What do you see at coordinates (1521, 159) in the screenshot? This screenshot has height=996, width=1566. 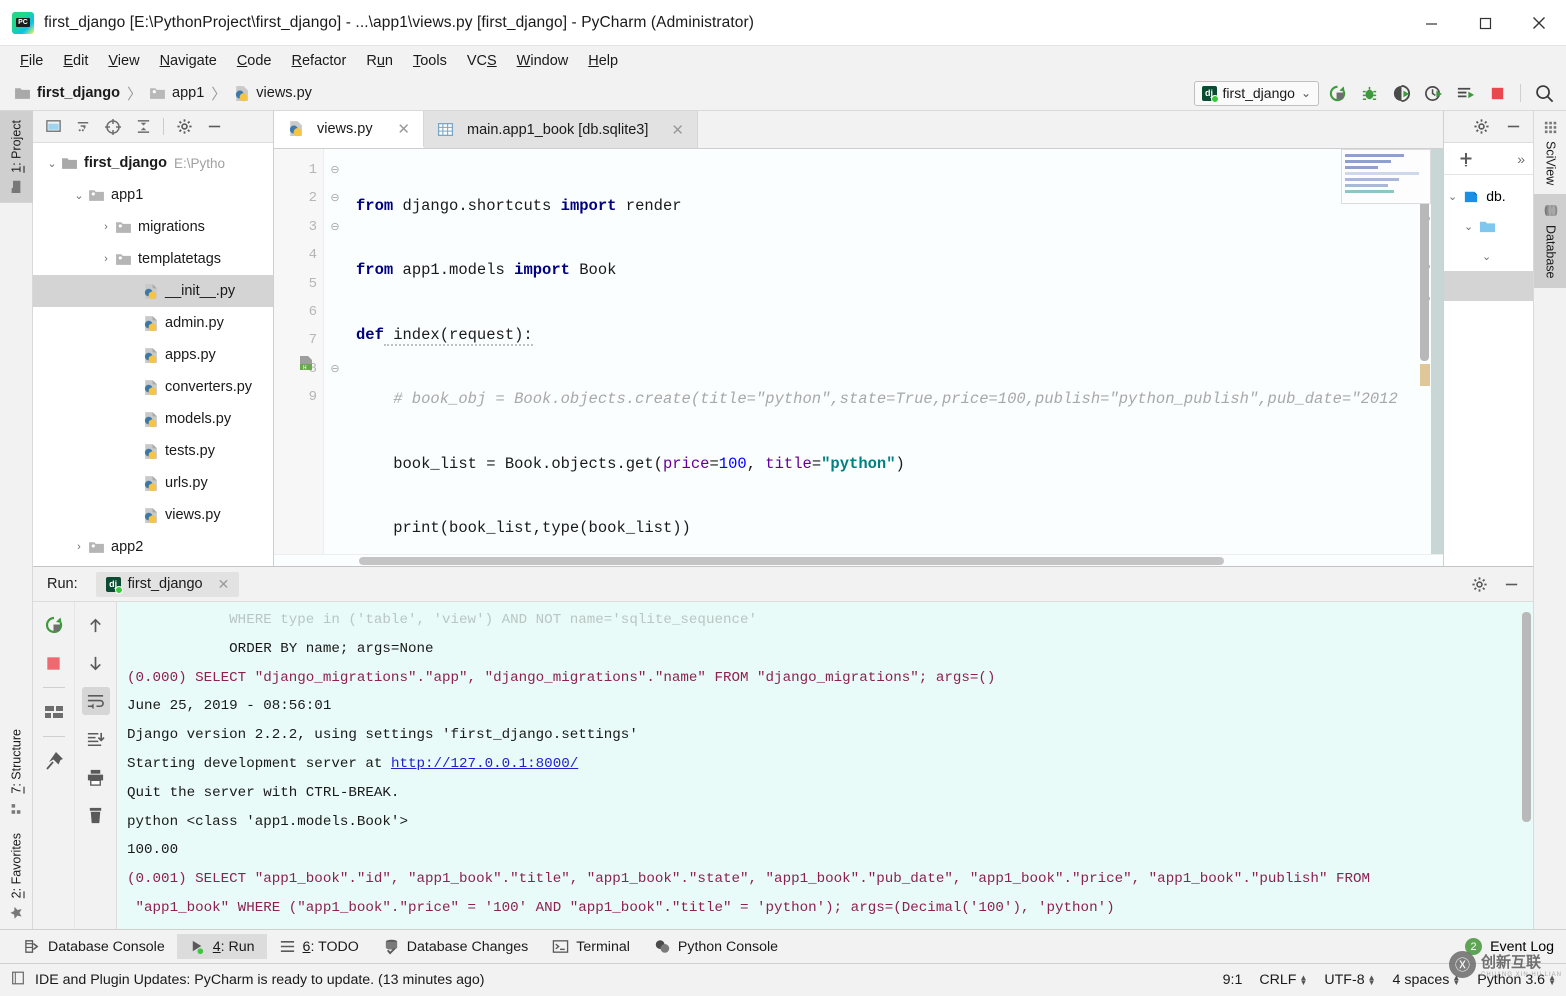 I see `expand-icon: »` at bounding box center [1521, 159].